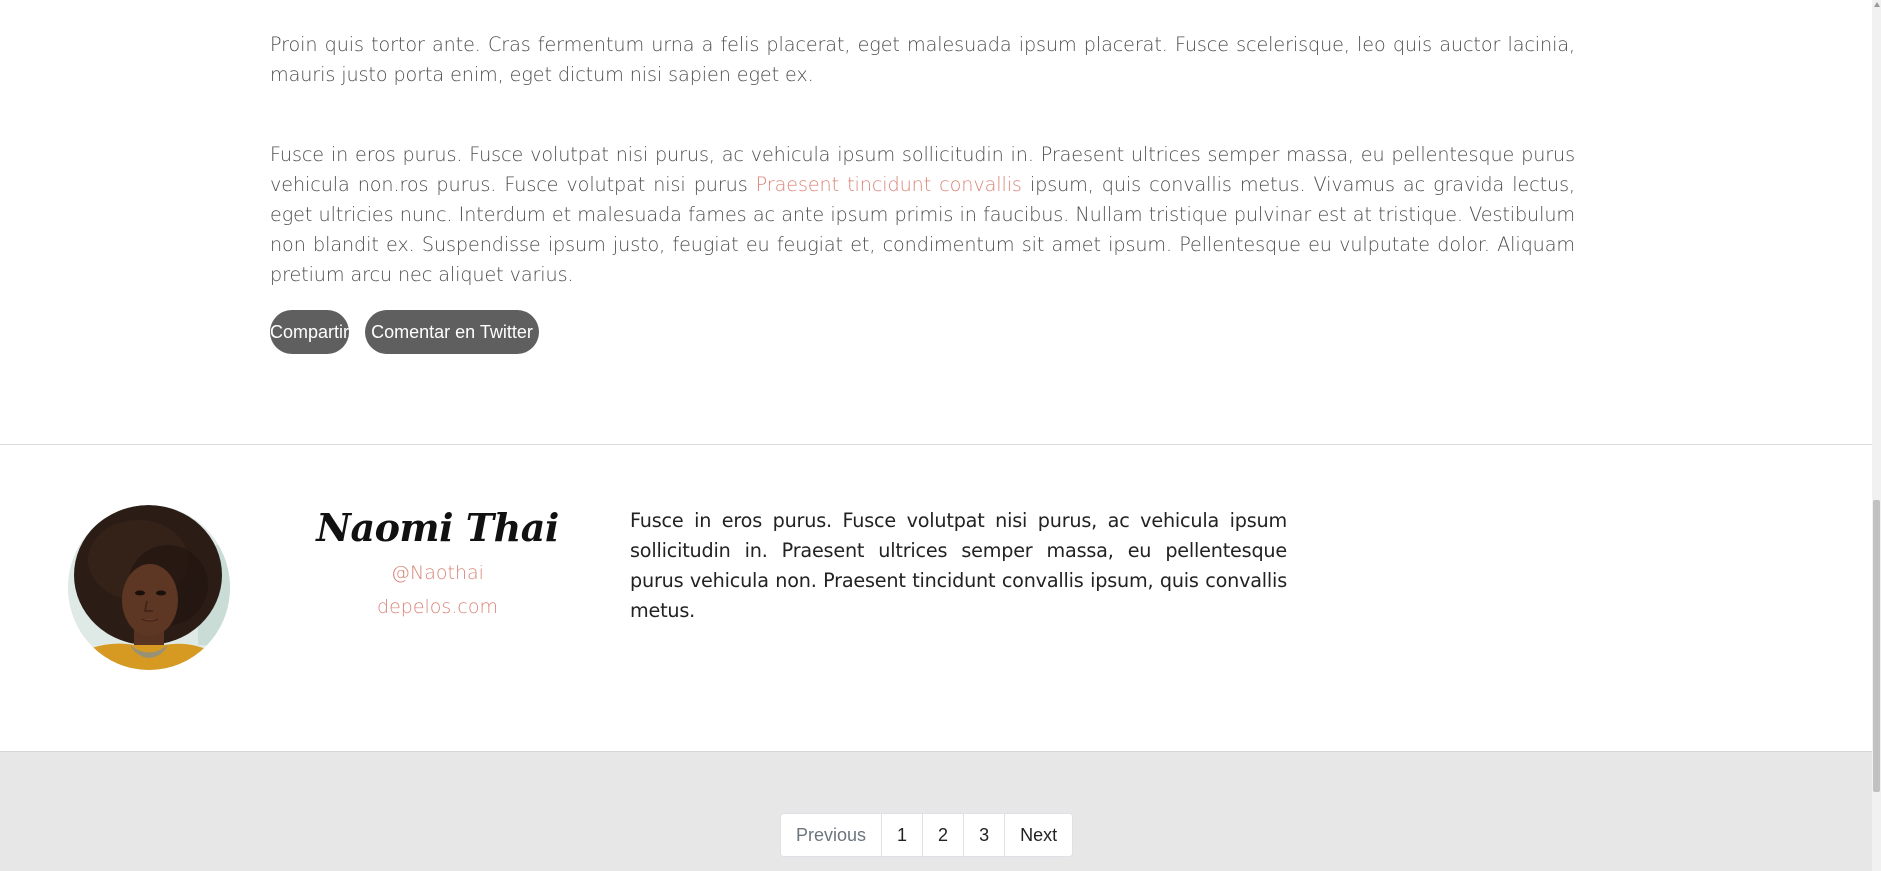 The image size is (1881, 871). What do you see at coordinates (1876, 435) in the screenshot?
I see `vertical-scrollbar` at bounding box center [1876, 435].